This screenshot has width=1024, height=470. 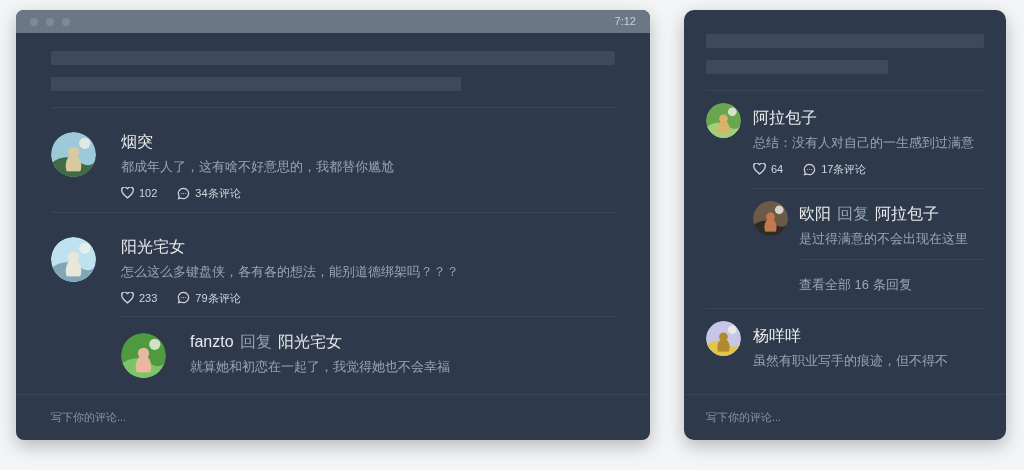 What do you see at coordinates (368, 246) in the screenshot?
I see `comment-author: 阳光宅女` at bounding box center [368, 246].